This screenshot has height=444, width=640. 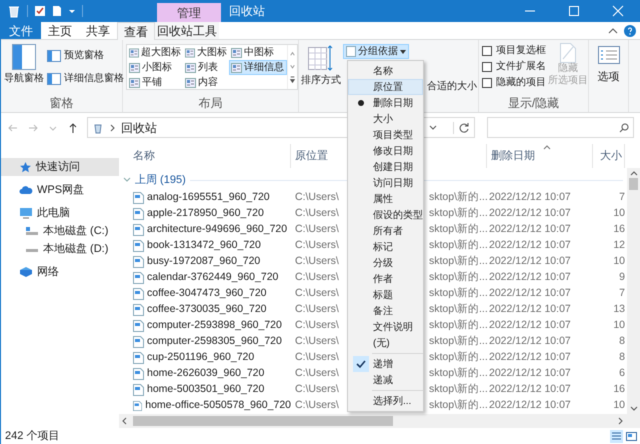 What do you see at coordinates (258, 67) in the screenshot?
I see `layout-option: 详细信息` at bounding box center [258, 67].